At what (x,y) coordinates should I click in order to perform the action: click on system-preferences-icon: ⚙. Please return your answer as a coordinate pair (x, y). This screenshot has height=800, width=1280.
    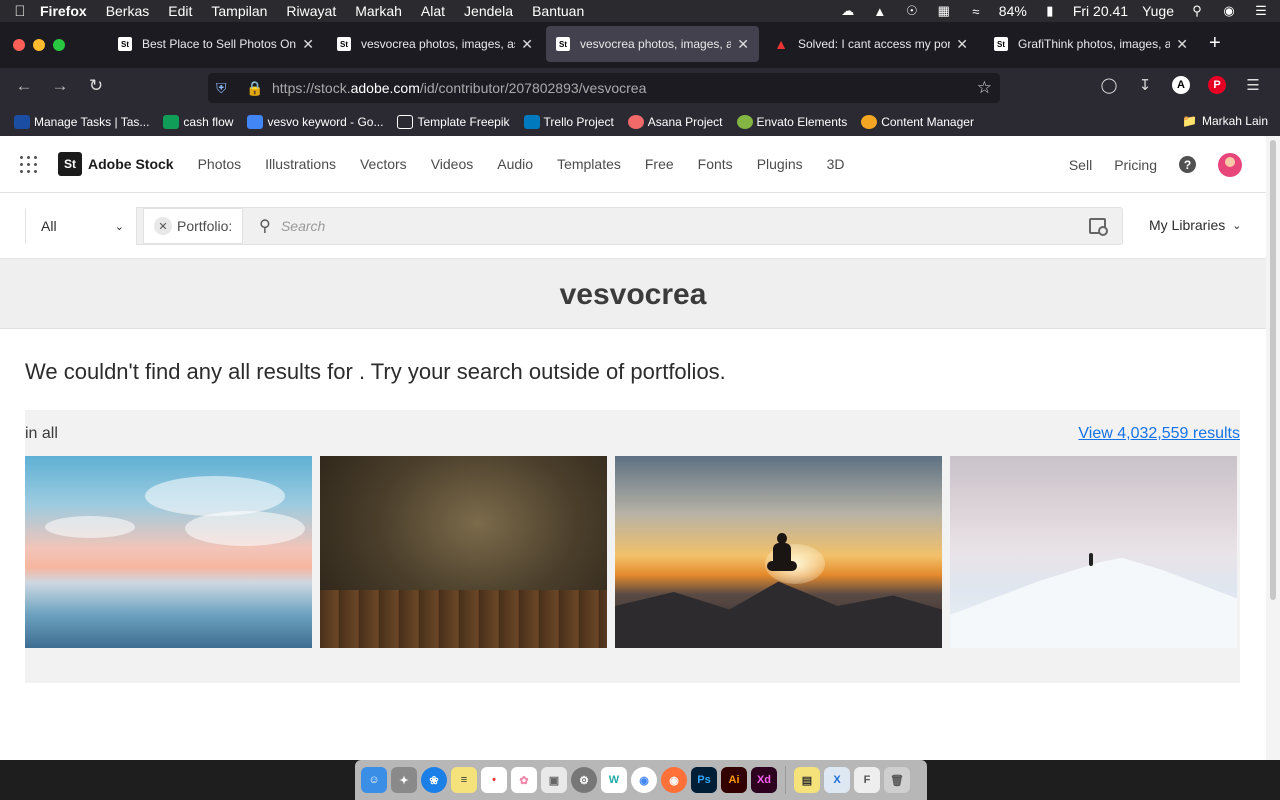
    Looking at the image, I should click on (584, 780).